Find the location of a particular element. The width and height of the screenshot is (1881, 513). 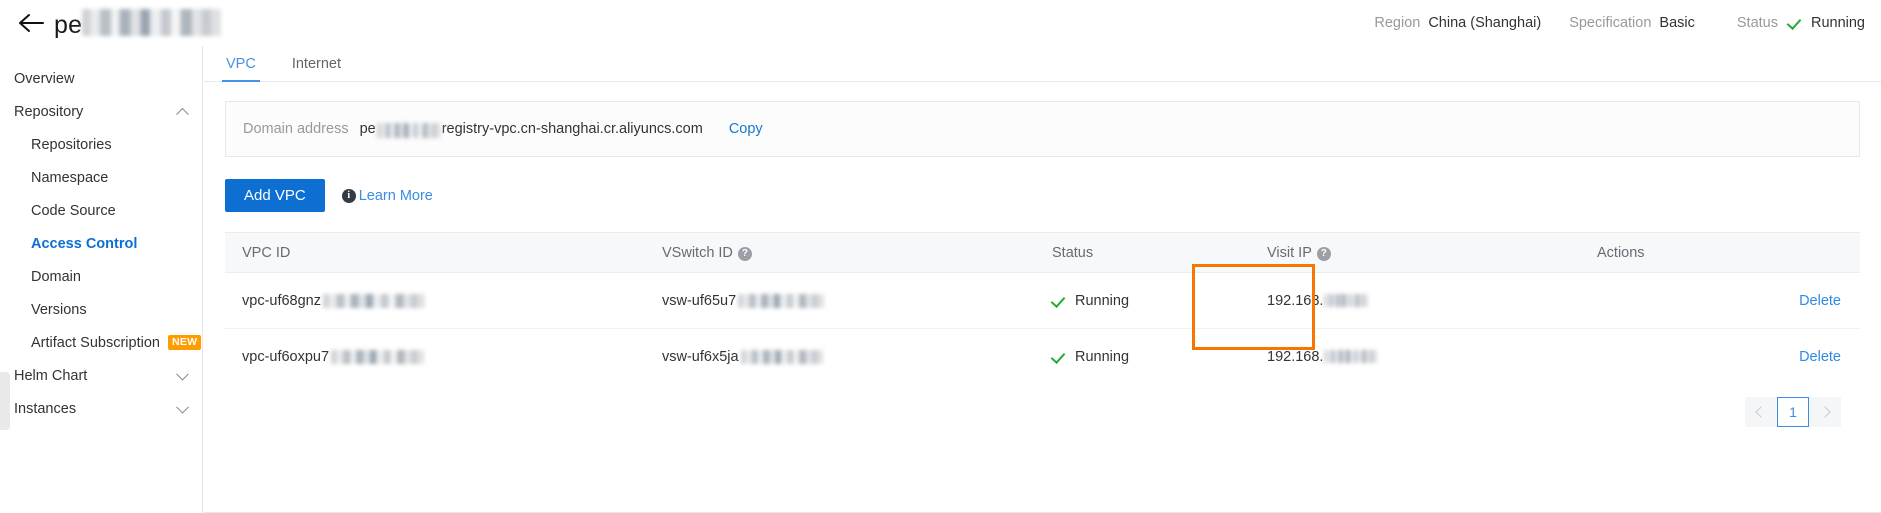

learn-more-link: i Learn More is located at coordinates (387, 195).